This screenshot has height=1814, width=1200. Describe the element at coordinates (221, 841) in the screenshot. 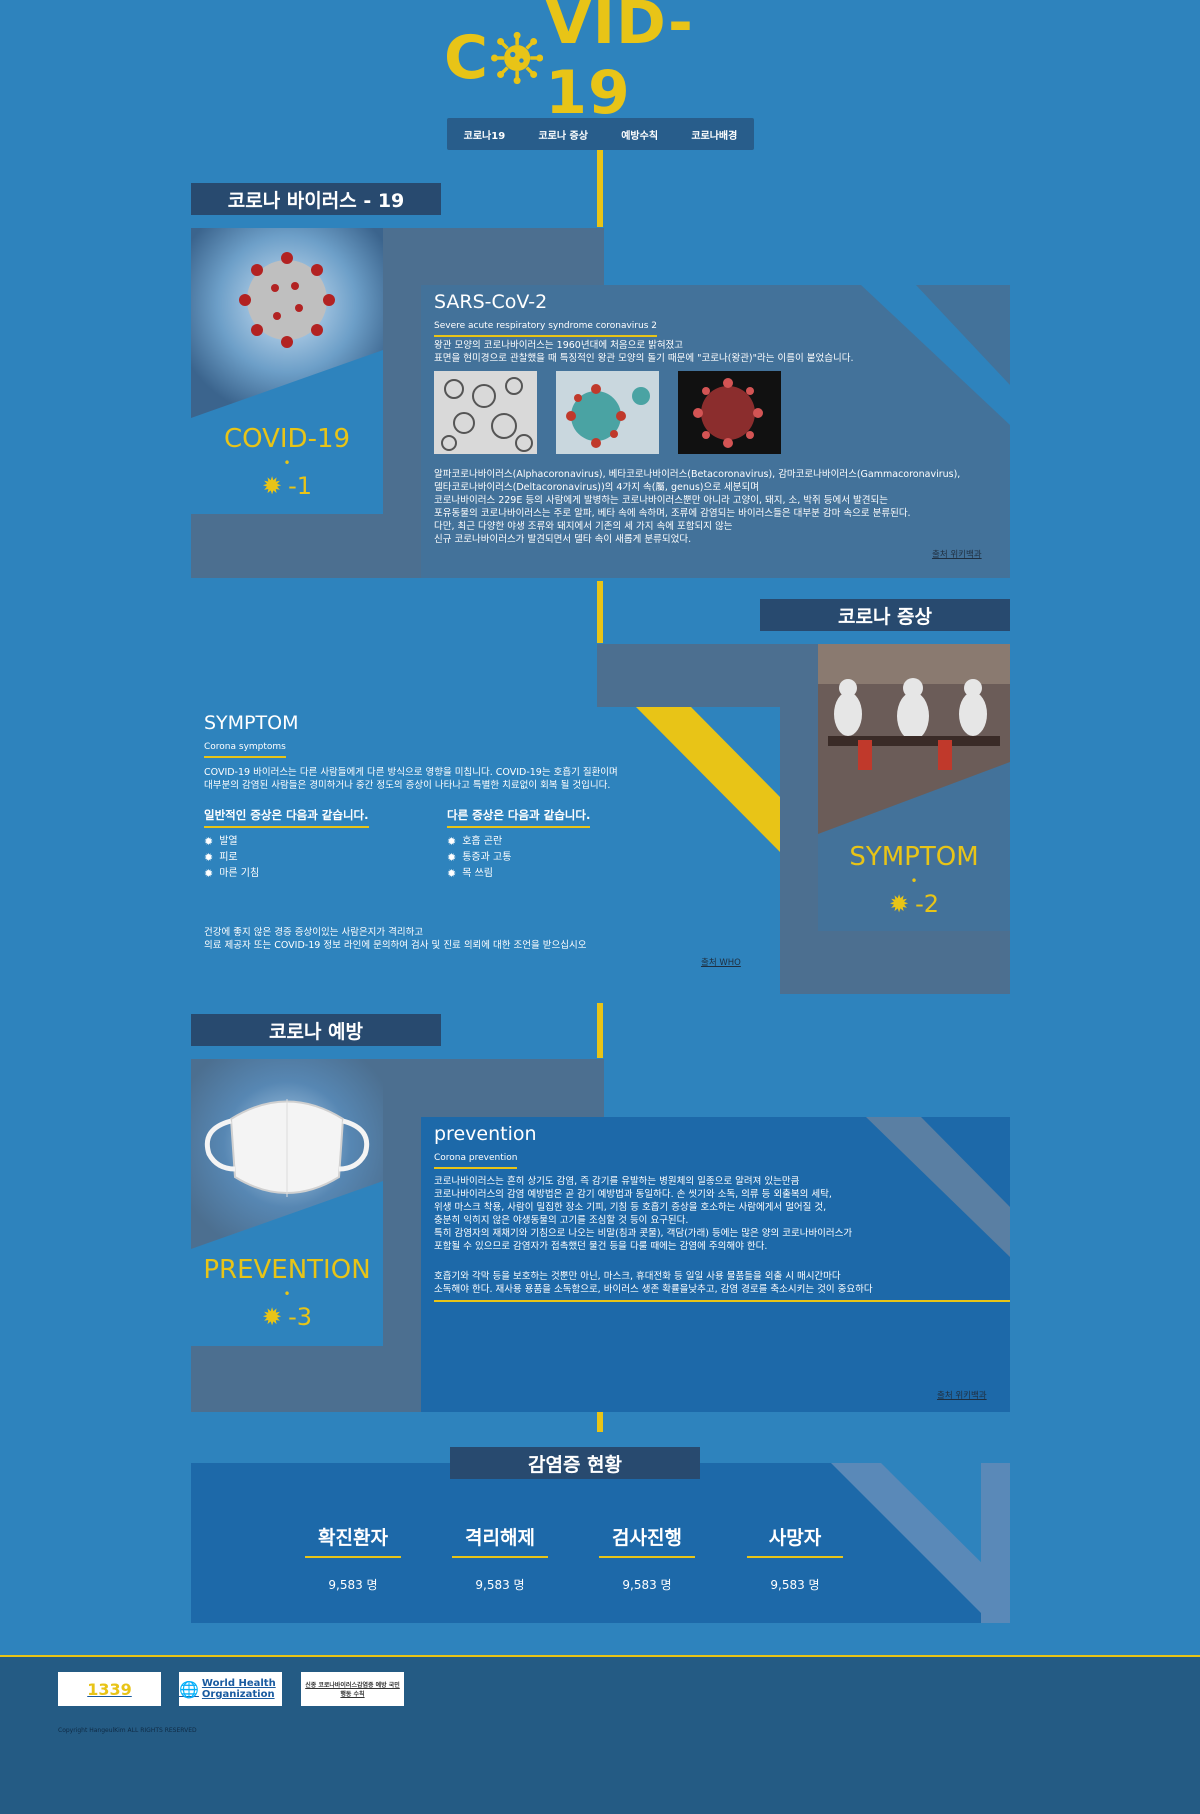

I see `list-item: ✹ 발열` at that location.